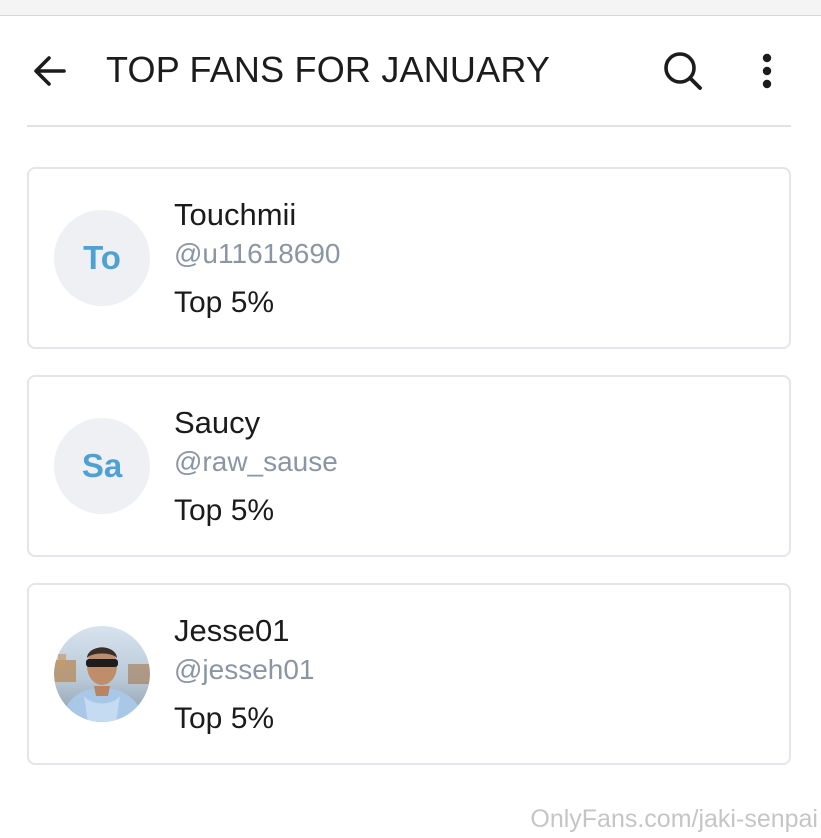  I want to click on arrow-left-icon, so click(50, 71).